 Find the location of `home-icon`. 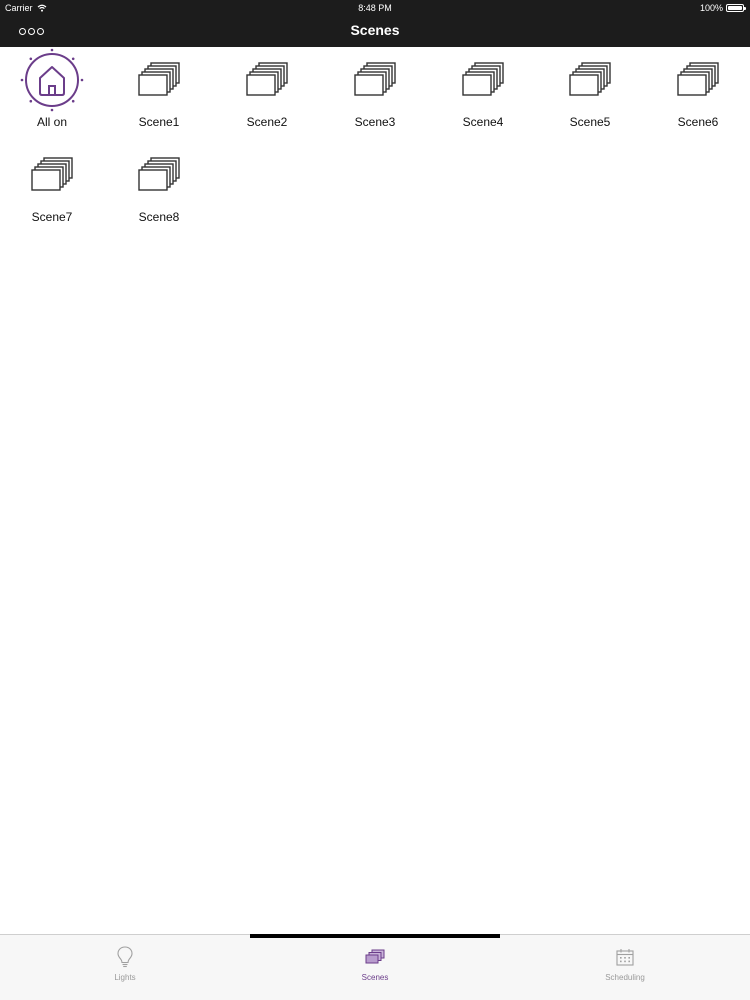

home-icon is located at coordinates (52, 80).